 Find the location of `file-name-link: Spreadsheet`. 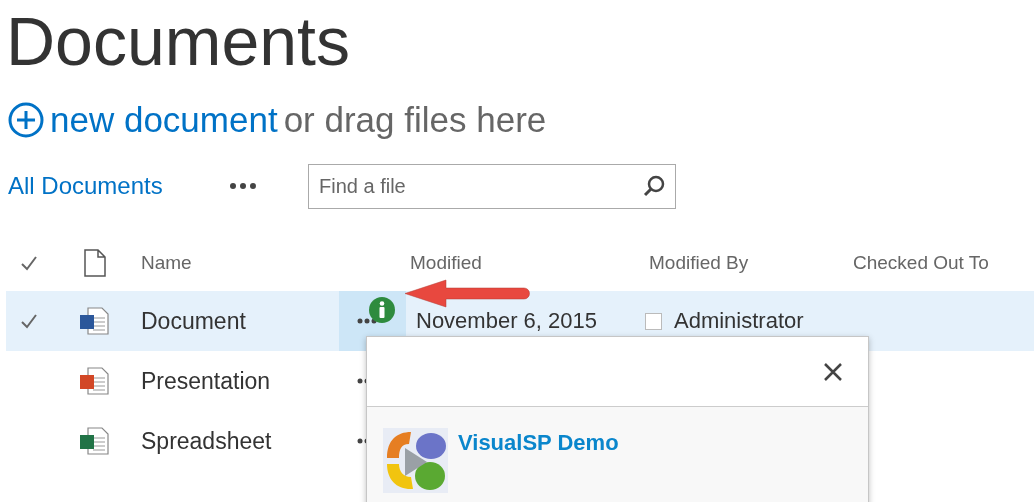

file-name-link: Spreadsheet is located at coordinates (206, 441).